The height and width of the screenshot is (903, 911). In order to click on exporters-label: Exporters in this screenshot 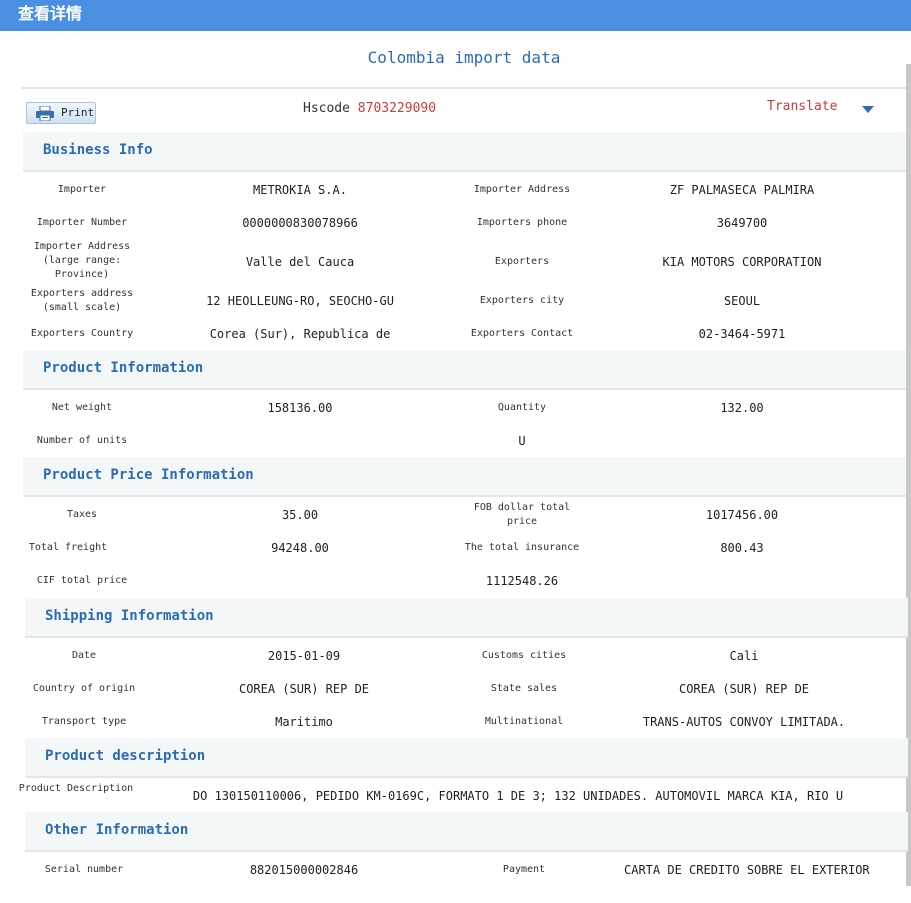, I will do `click(522, 261)`.